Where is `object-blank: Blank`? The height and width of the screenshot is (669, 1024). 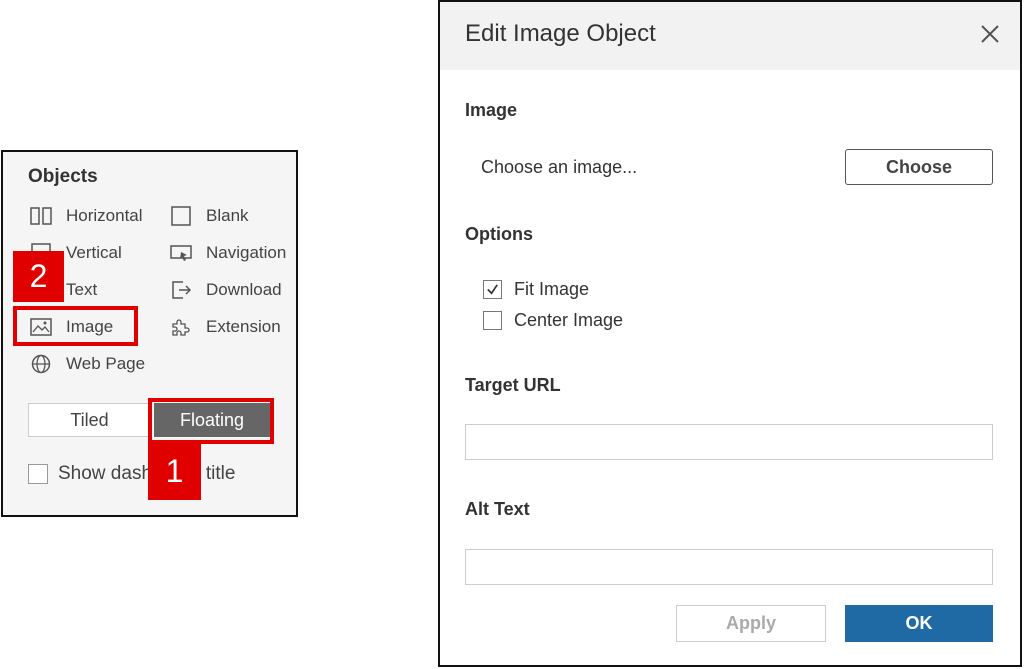
object-blank: Blank is located at coordinates (208, 216).